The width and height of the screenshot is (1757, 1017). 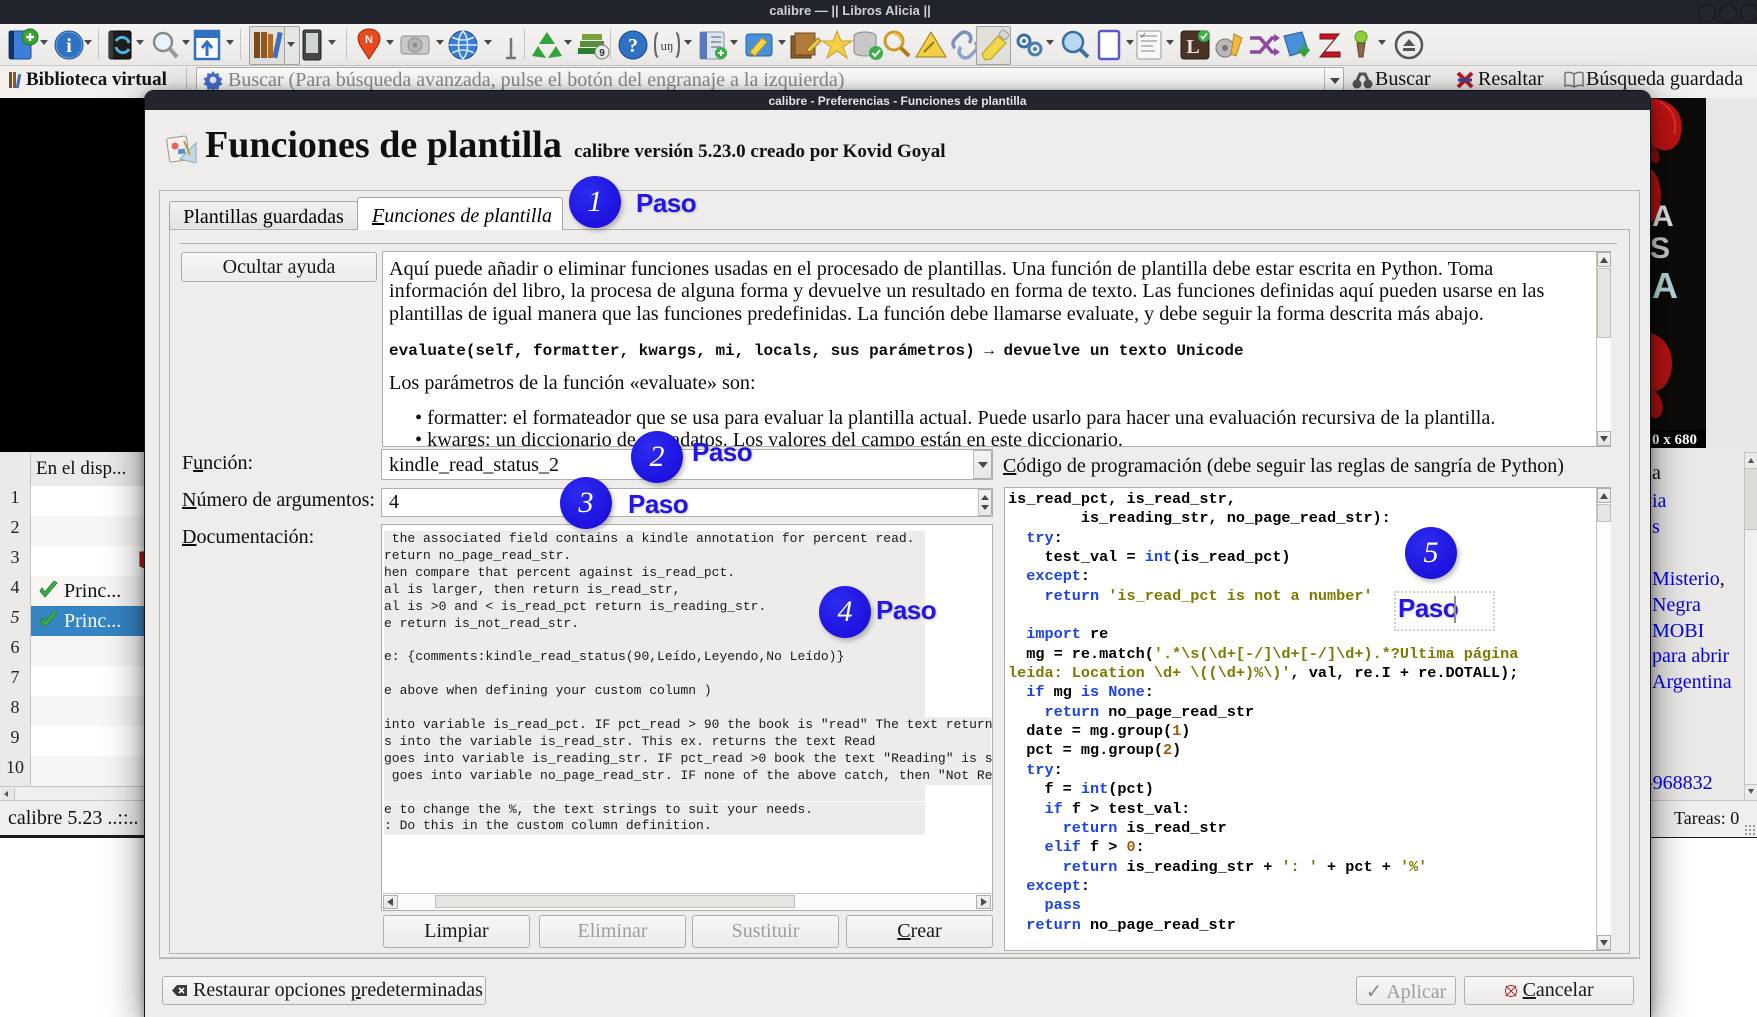 I want to click on svg-text: 0 x 680, so click(x=1674, y=440).